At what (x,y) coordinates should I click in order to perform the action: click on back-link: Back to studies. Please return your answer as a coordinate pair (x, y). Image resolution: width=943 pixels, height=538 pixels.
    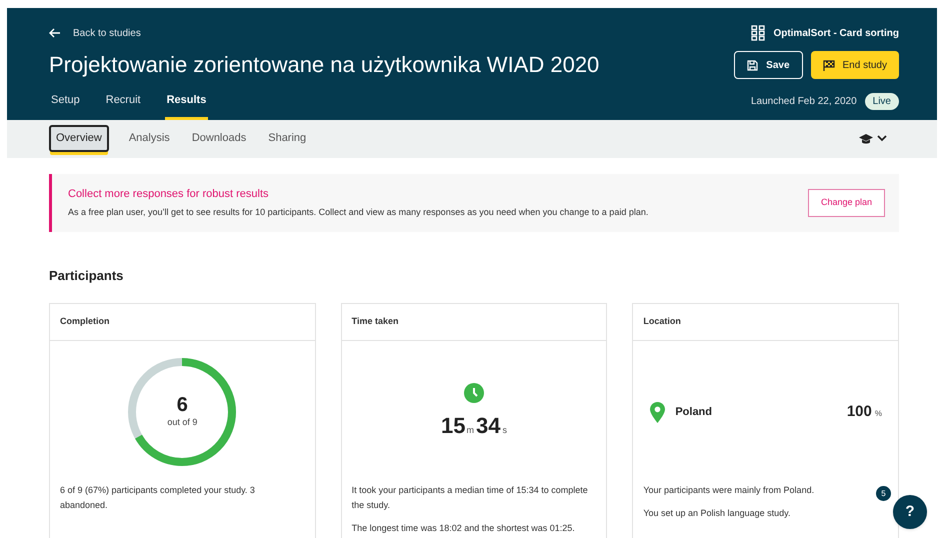
    Looking at the image, I should click on (95, 33).